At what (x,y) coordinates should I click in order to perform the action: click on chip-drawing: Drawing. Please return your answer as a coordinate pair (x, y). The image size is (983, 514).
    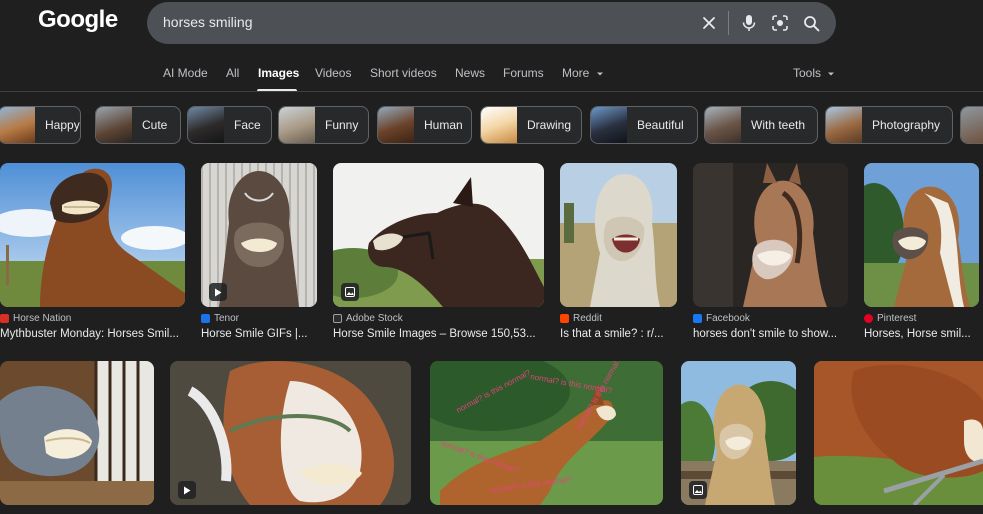
    Looking at the image, I should click on (531, 125).